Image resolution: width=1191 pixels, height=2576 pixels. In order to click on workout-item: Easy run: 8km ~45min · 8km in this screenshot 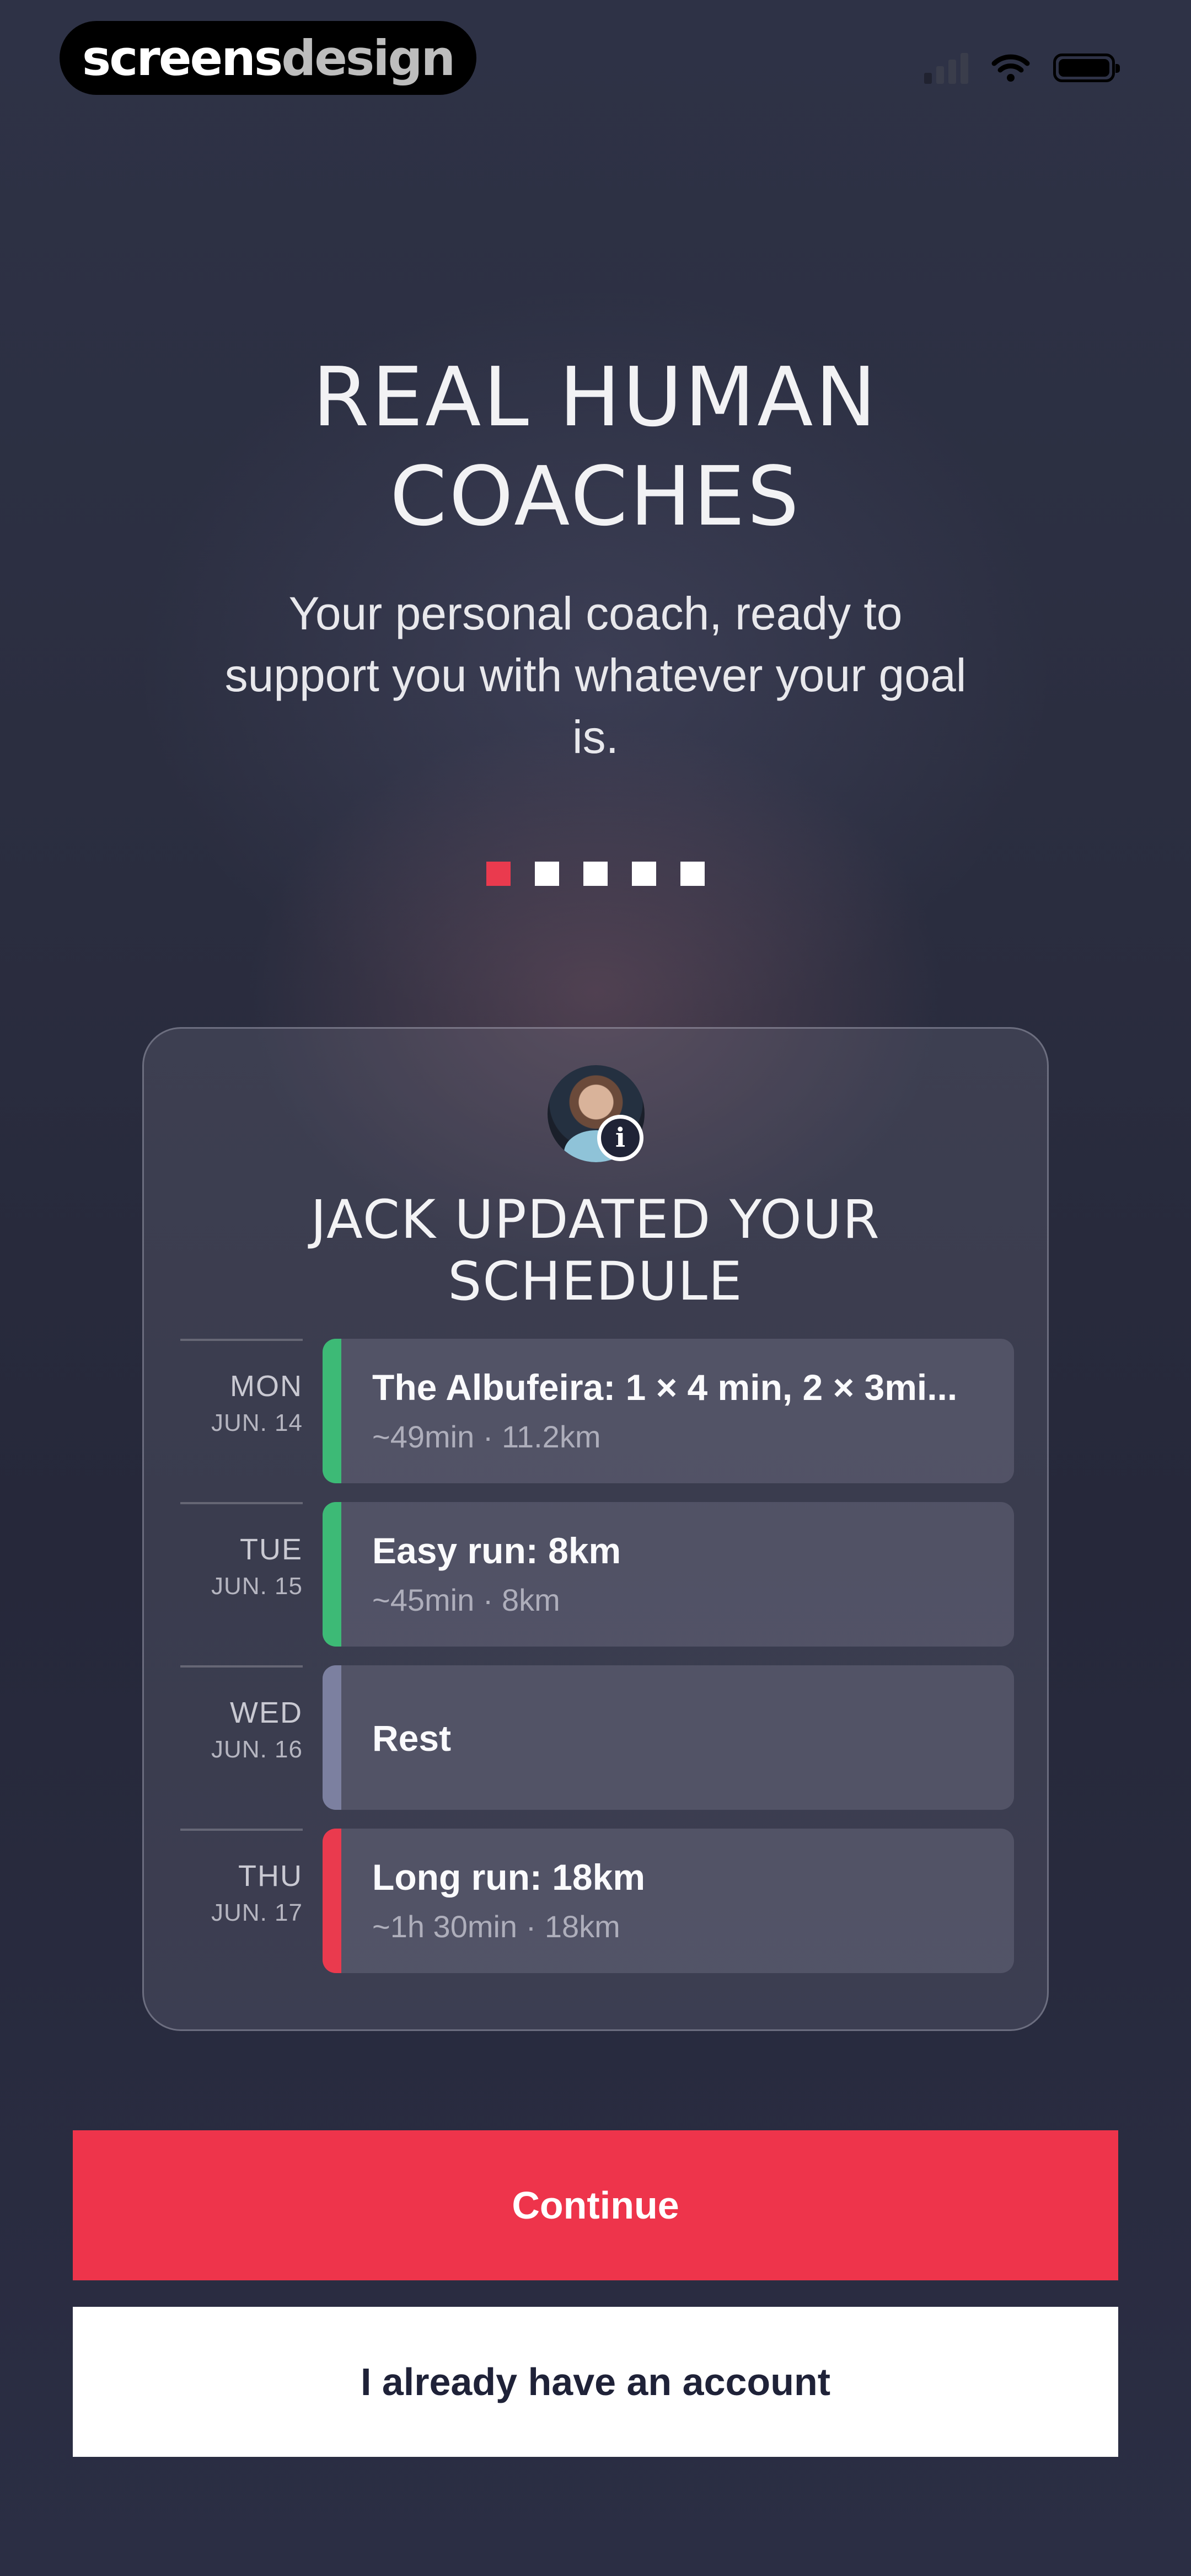, I will do `click(668, 1574)`.